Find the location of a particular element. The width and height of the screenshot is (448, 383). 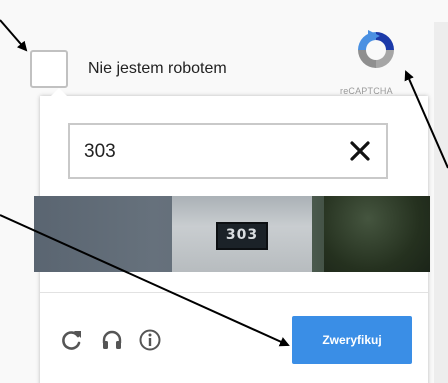

info-icon is located at coordinates (150, 340).